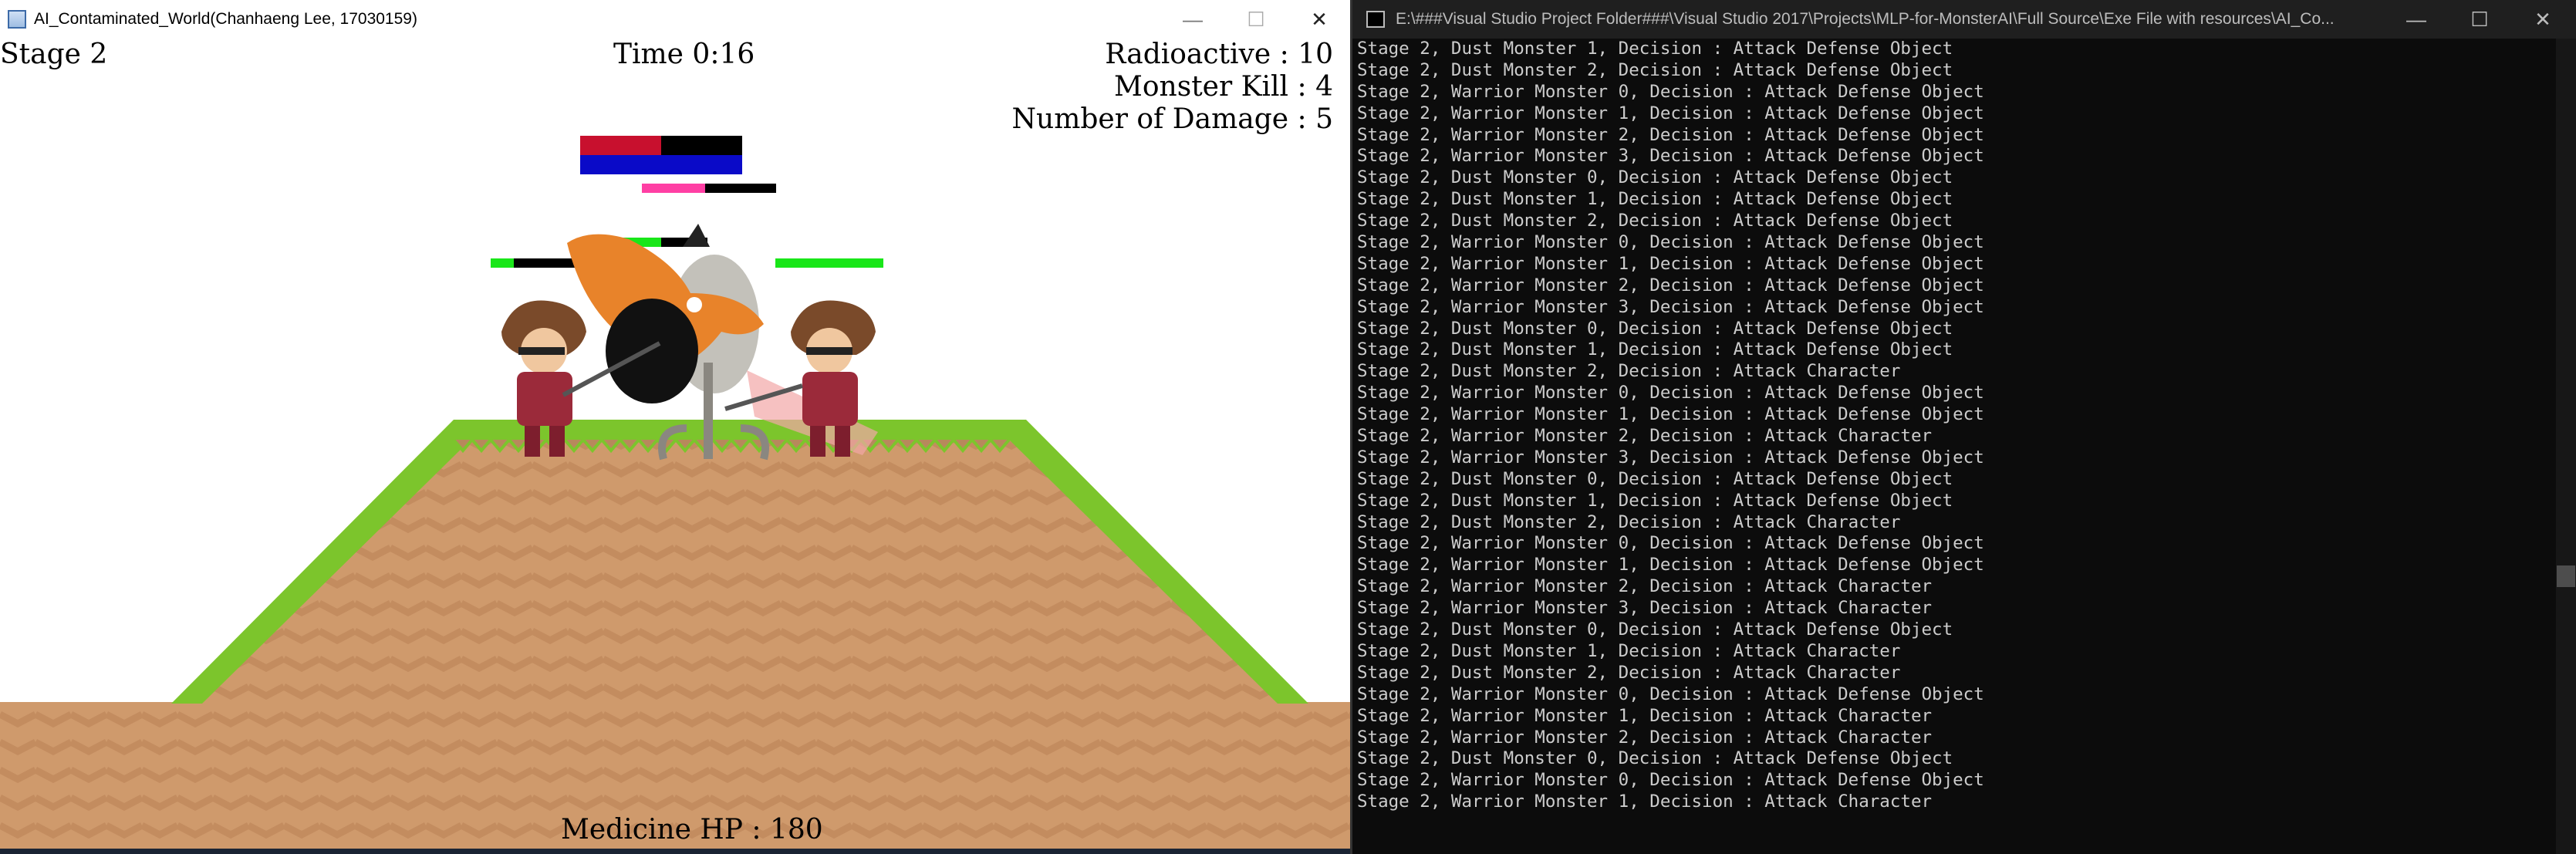  Describe the element at coordinates (2542, 20) in the screenshot. I see `console-close-button: ✕` at that location.